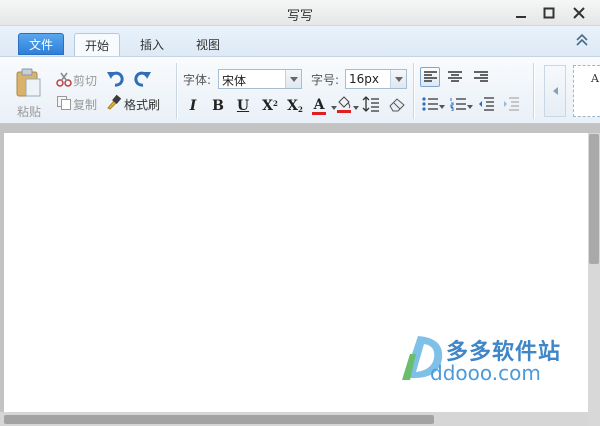  I want to click on maximize-icon, so click(549, 13).